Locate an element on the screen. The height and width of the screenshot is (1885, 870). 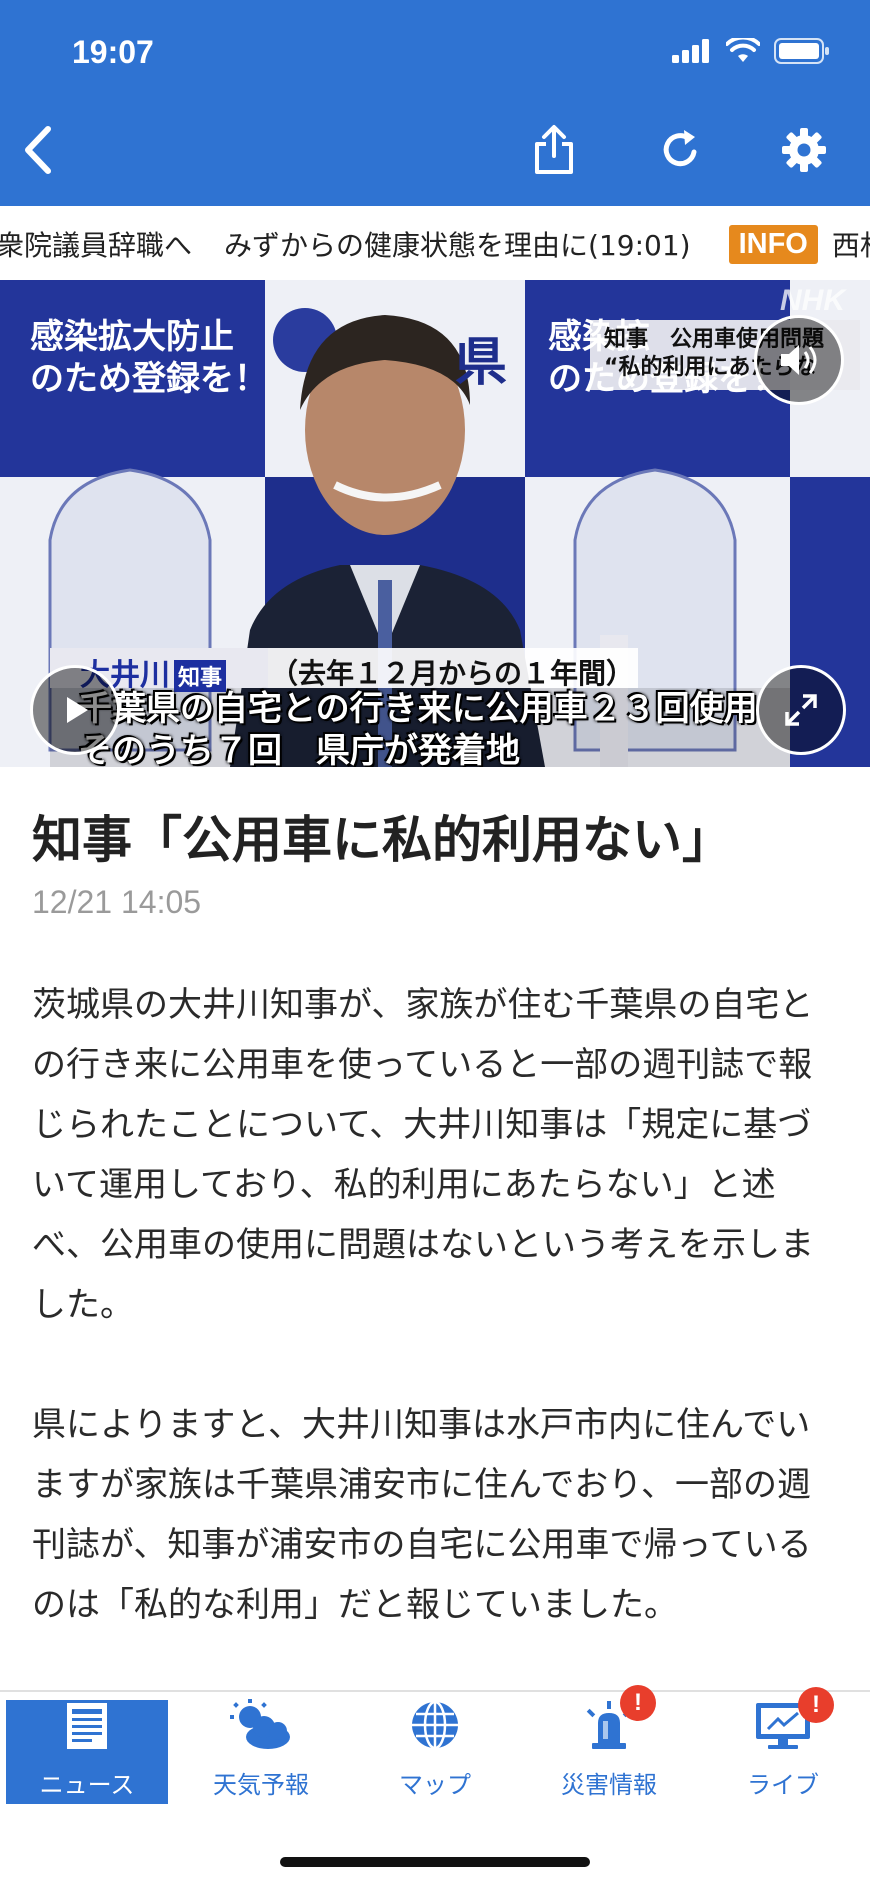
globe-icon is located at coordinates (435, 1725).